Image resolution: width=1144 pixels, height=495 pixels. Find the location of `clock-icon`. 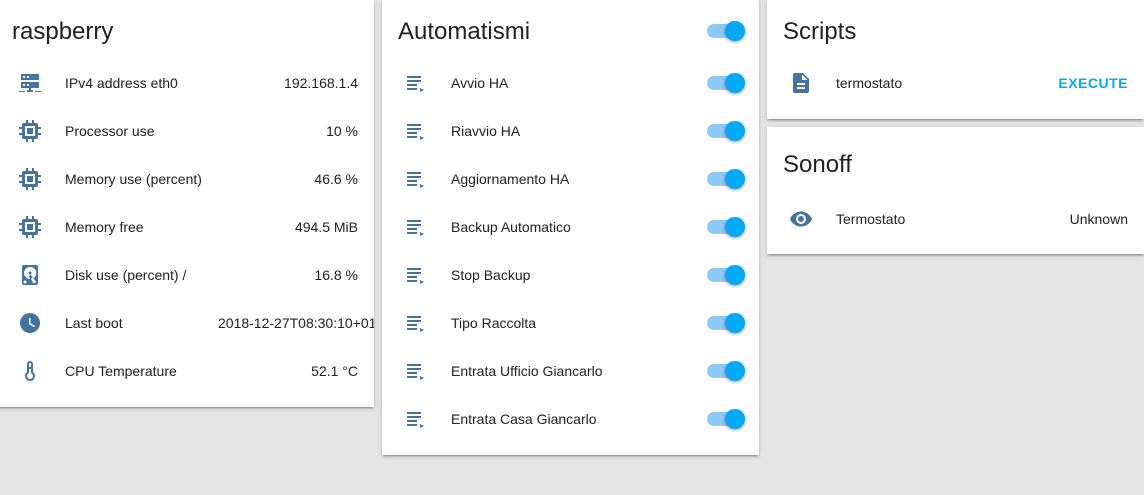

clock-icon is located at coordinates (30, 323).